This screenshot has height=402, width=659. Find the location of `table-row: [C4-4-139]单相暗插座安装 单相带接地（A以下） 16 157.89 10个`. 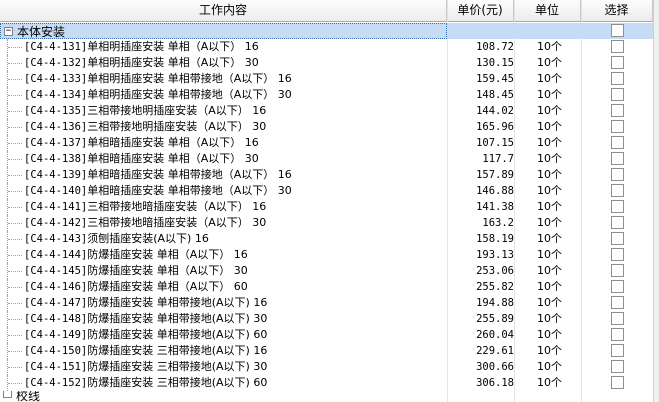

table-row: [C4-4-139]单相暗插座安装 单相带接地（A以下） 16 157.89 10个 is located at coordinates (326, 175).